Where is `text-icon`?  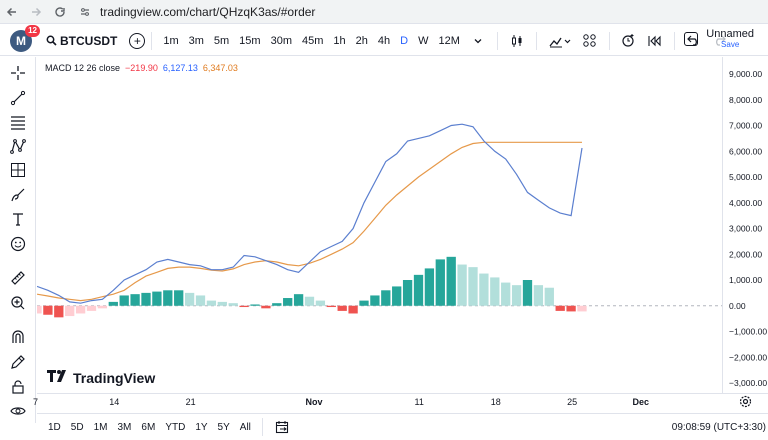
text-icon is located at coordinates (18, 219).